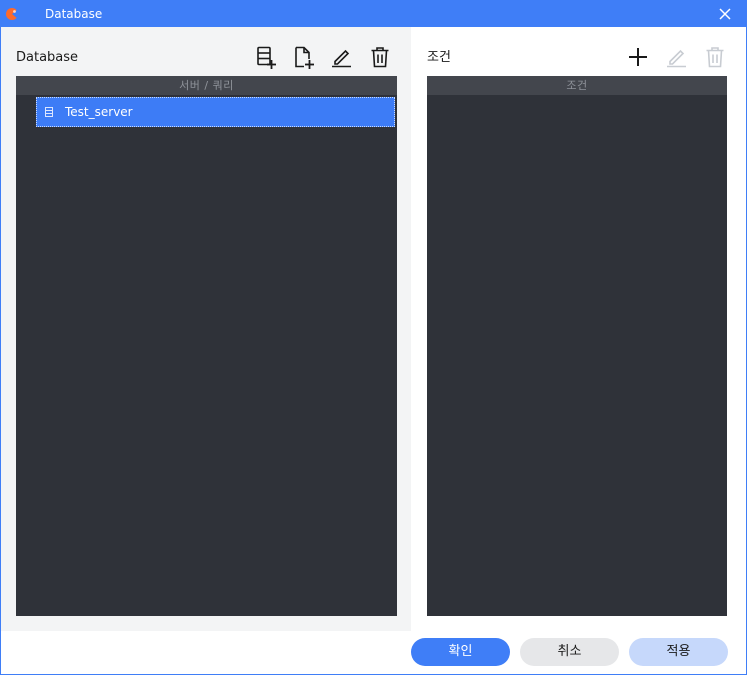  What do you see at coordinates (99, 112) in the screenshot?
I see `tree-item-label: Test_server` at bounding box center [99, 112].